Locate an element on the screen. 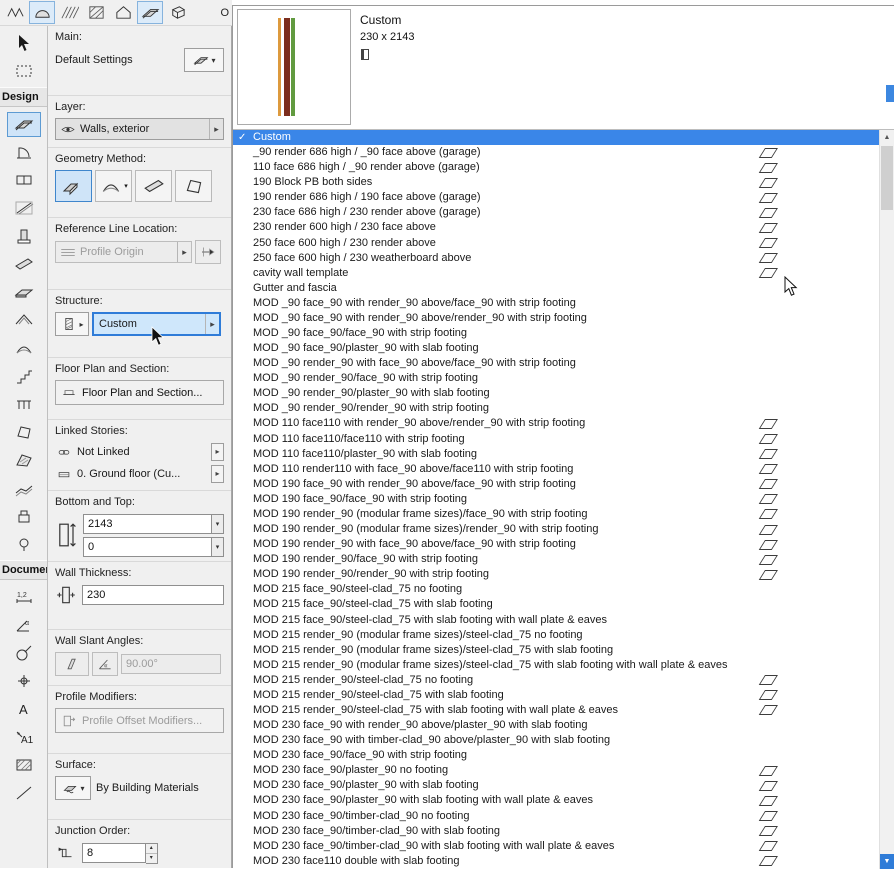 The height and width of the screenshot is (869, 894). list-item: Gutter and fascia is located at coordinates (556, 288).